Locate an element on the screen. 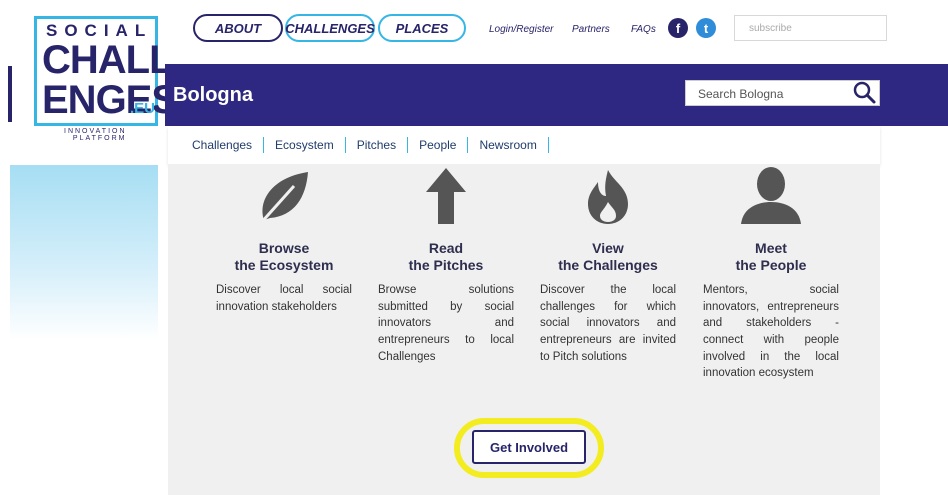 This screenshot has height=495, width=948. get-involved-area: Get Involved is located at coordinates (529, 447).